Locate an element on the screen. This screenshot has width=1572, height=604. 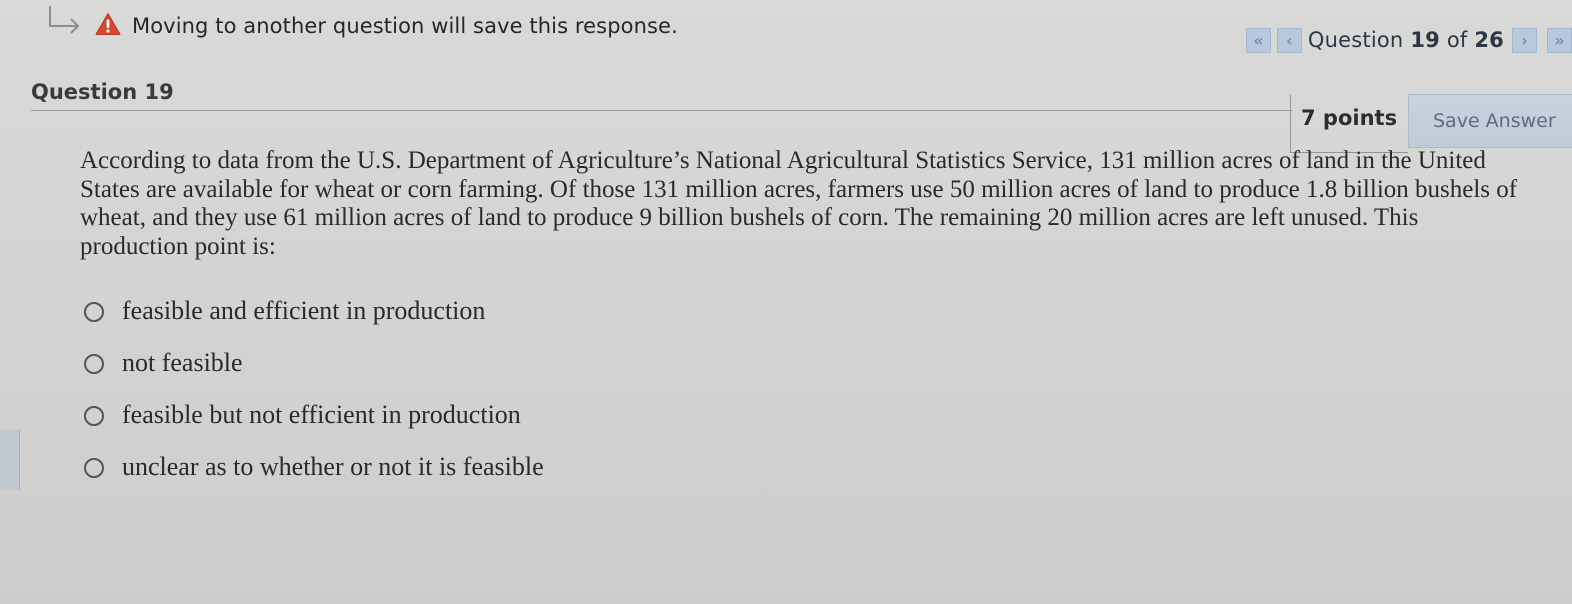
answer-choice: feasible and efficient in production is located at coordinates (314, 322).